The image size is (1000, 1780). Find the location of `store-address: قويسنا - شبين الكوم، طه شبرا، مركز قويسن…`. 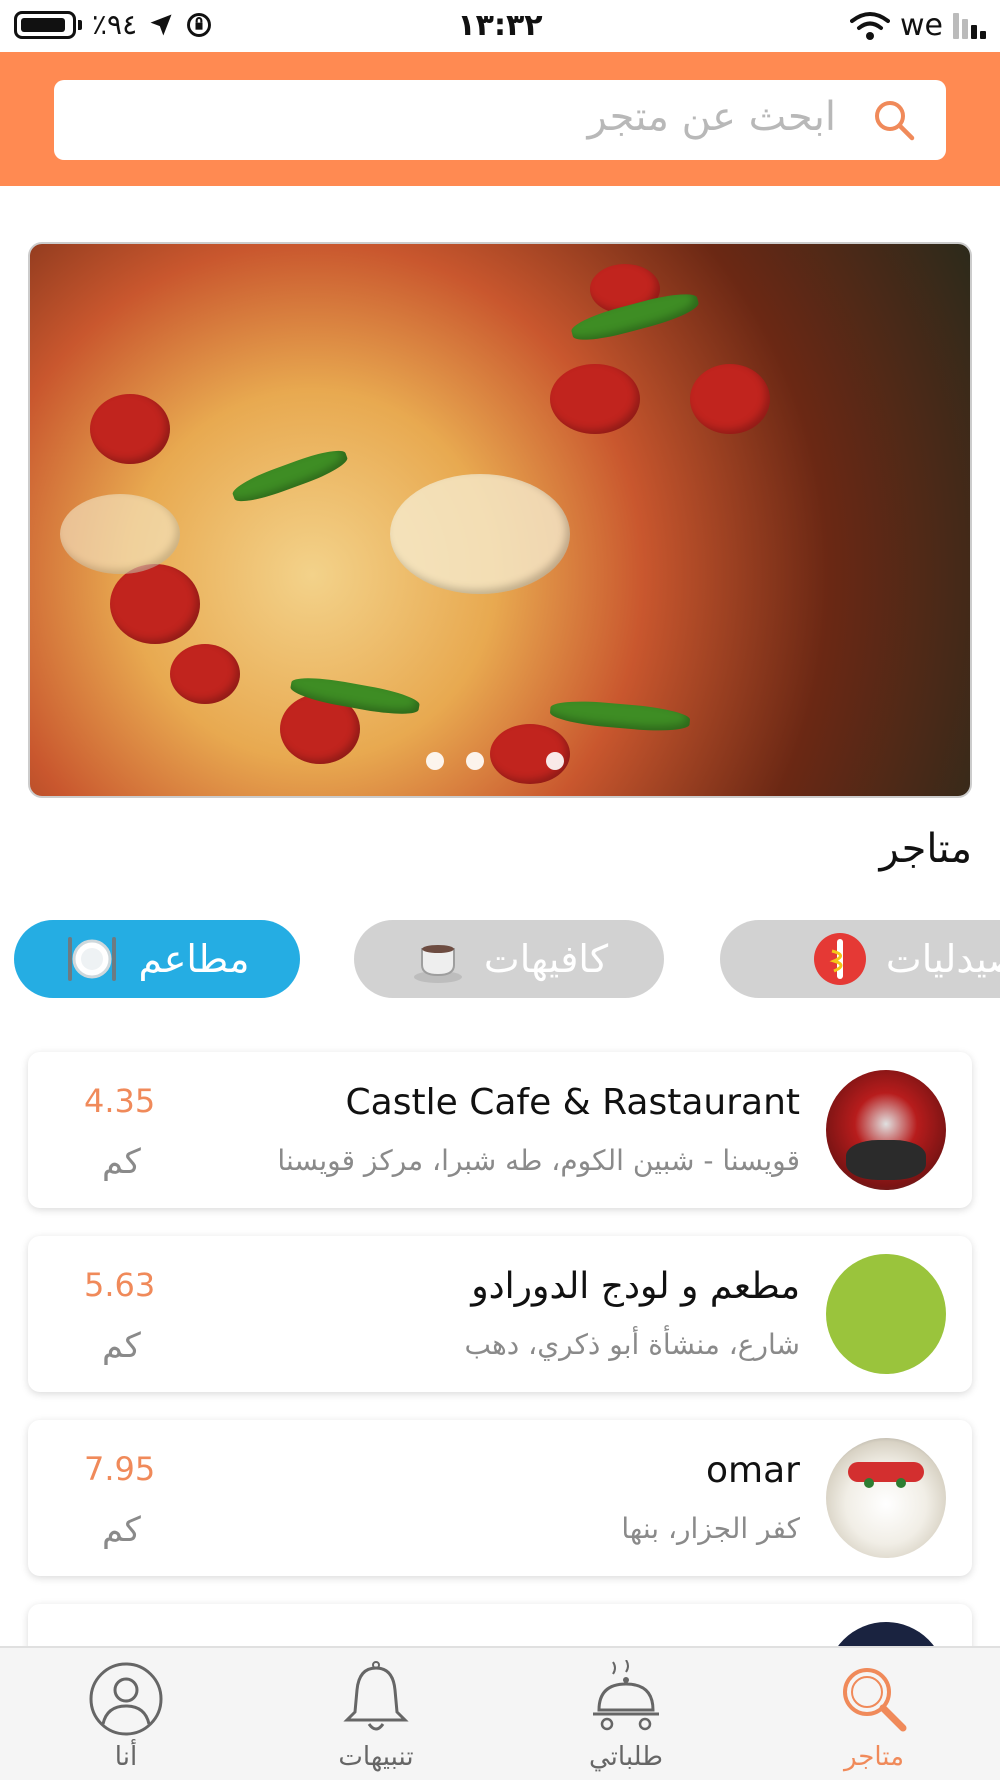

store-address: قويسنا - شبين الكوم، طه شبرا، مركز قويسن… is located at coordinates (538, 1160).